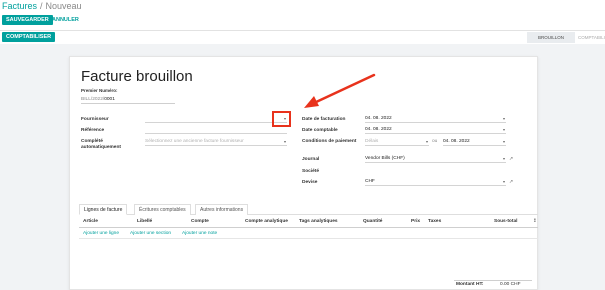  Describe the element at coordinates (162, 209) in the screenshot. I see `tab-journal-items: Écritures comptables` at that location.